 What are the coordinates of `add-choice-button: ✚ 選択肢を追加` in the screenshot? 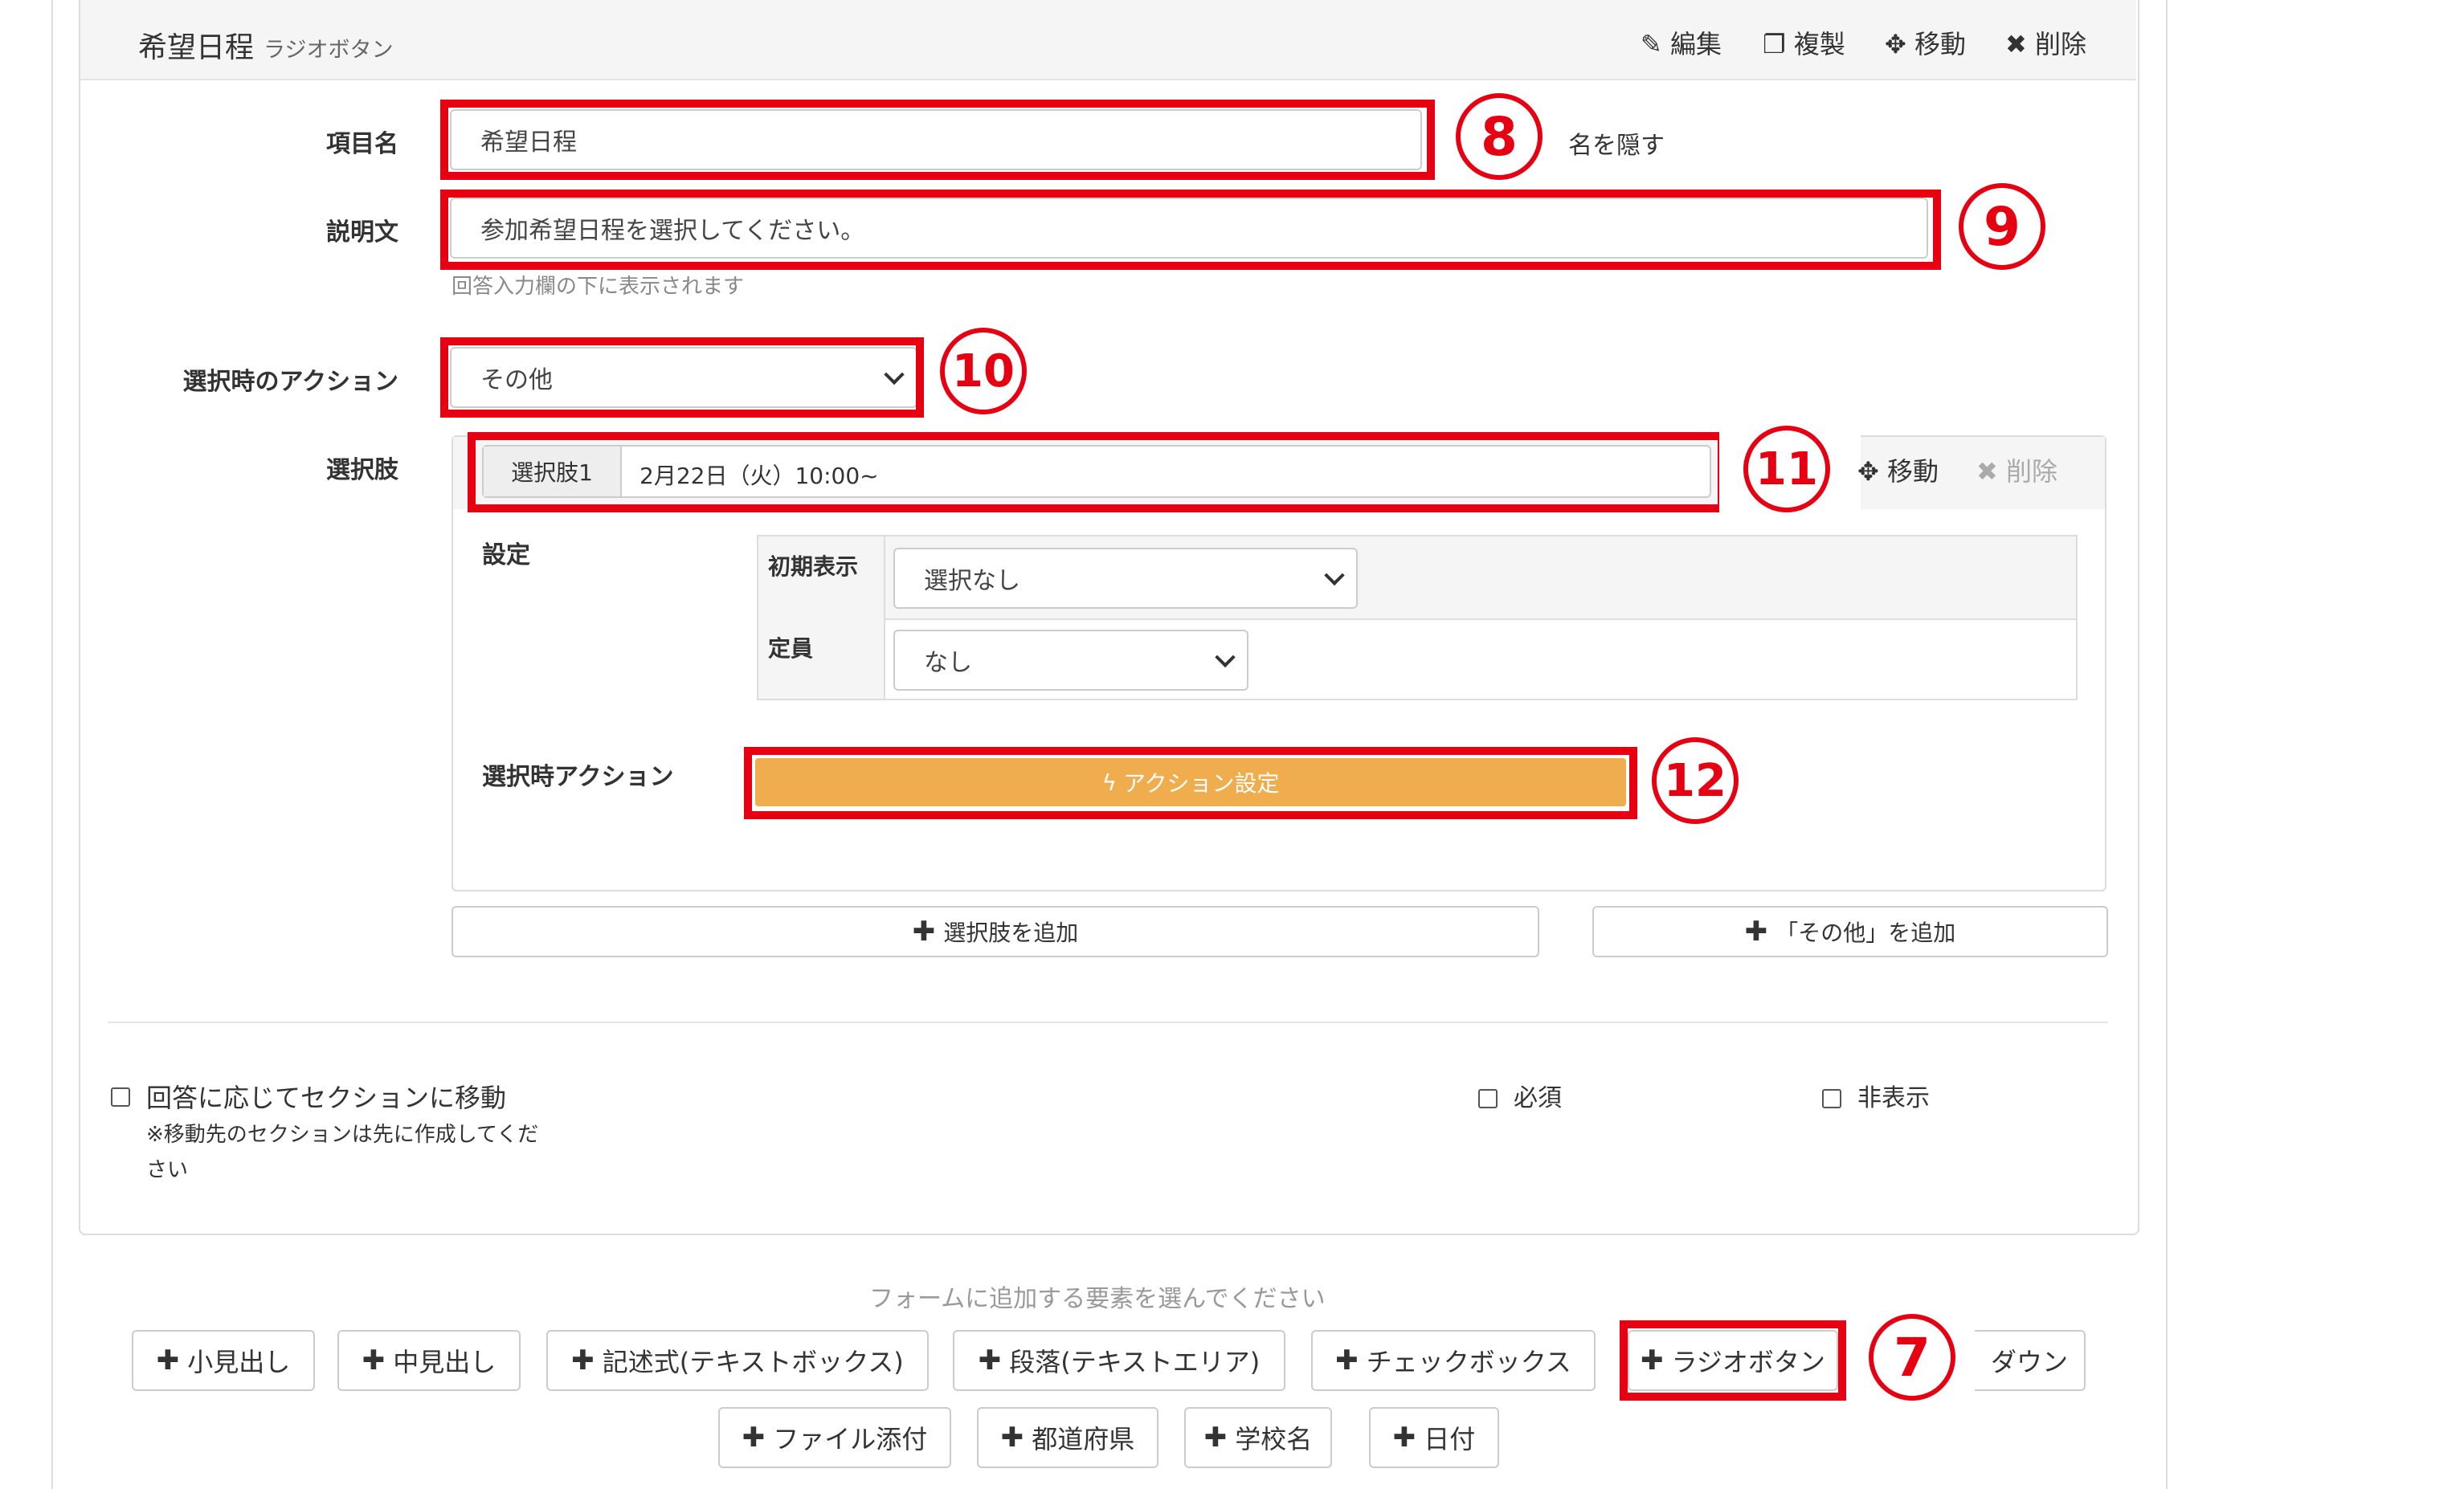 It's located at (996, 931).